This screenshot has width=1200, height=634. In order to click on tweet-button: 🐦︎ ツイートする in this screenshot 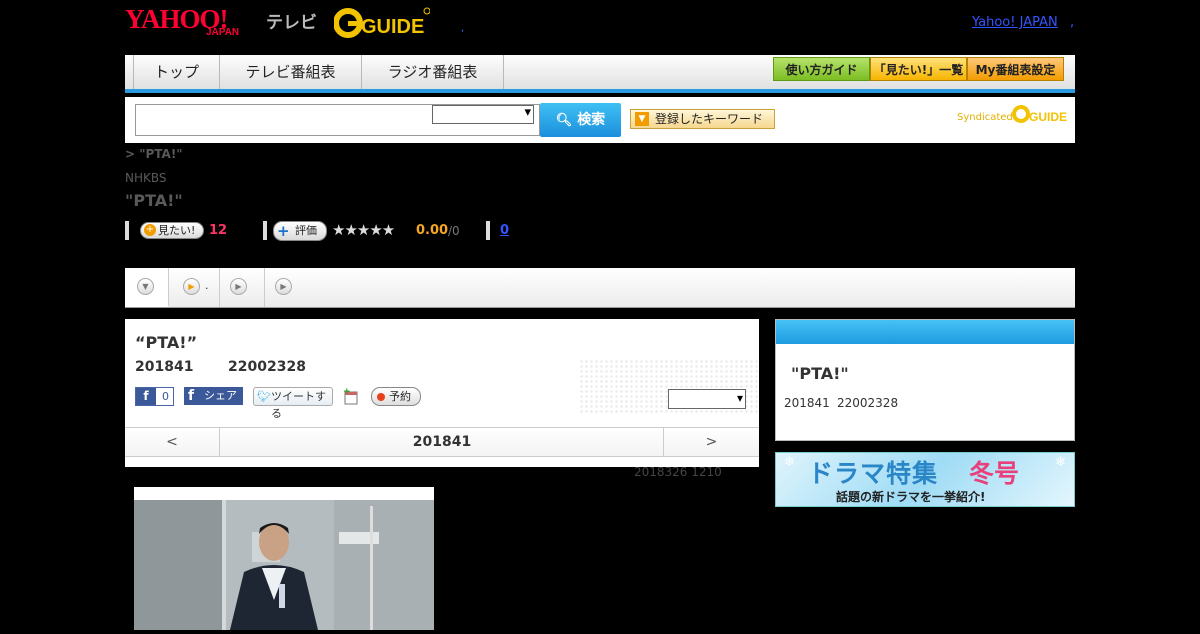, I will do `click(293, 403)`.